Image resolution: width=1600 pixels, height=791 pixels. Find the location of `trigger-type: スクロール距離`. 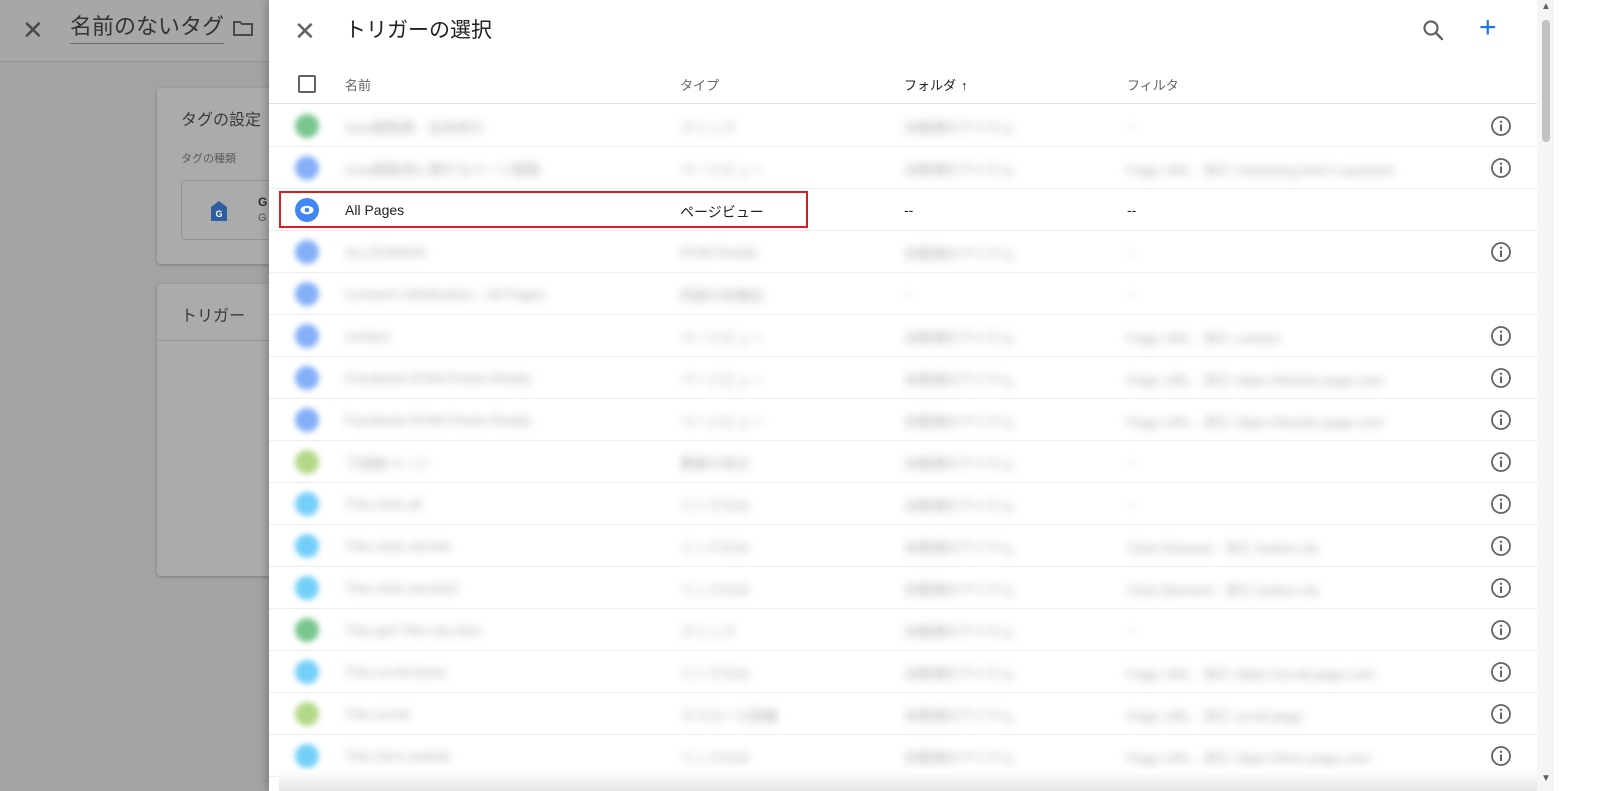

trigger-type: スクロール距離 is located at coordinates (729, 716).